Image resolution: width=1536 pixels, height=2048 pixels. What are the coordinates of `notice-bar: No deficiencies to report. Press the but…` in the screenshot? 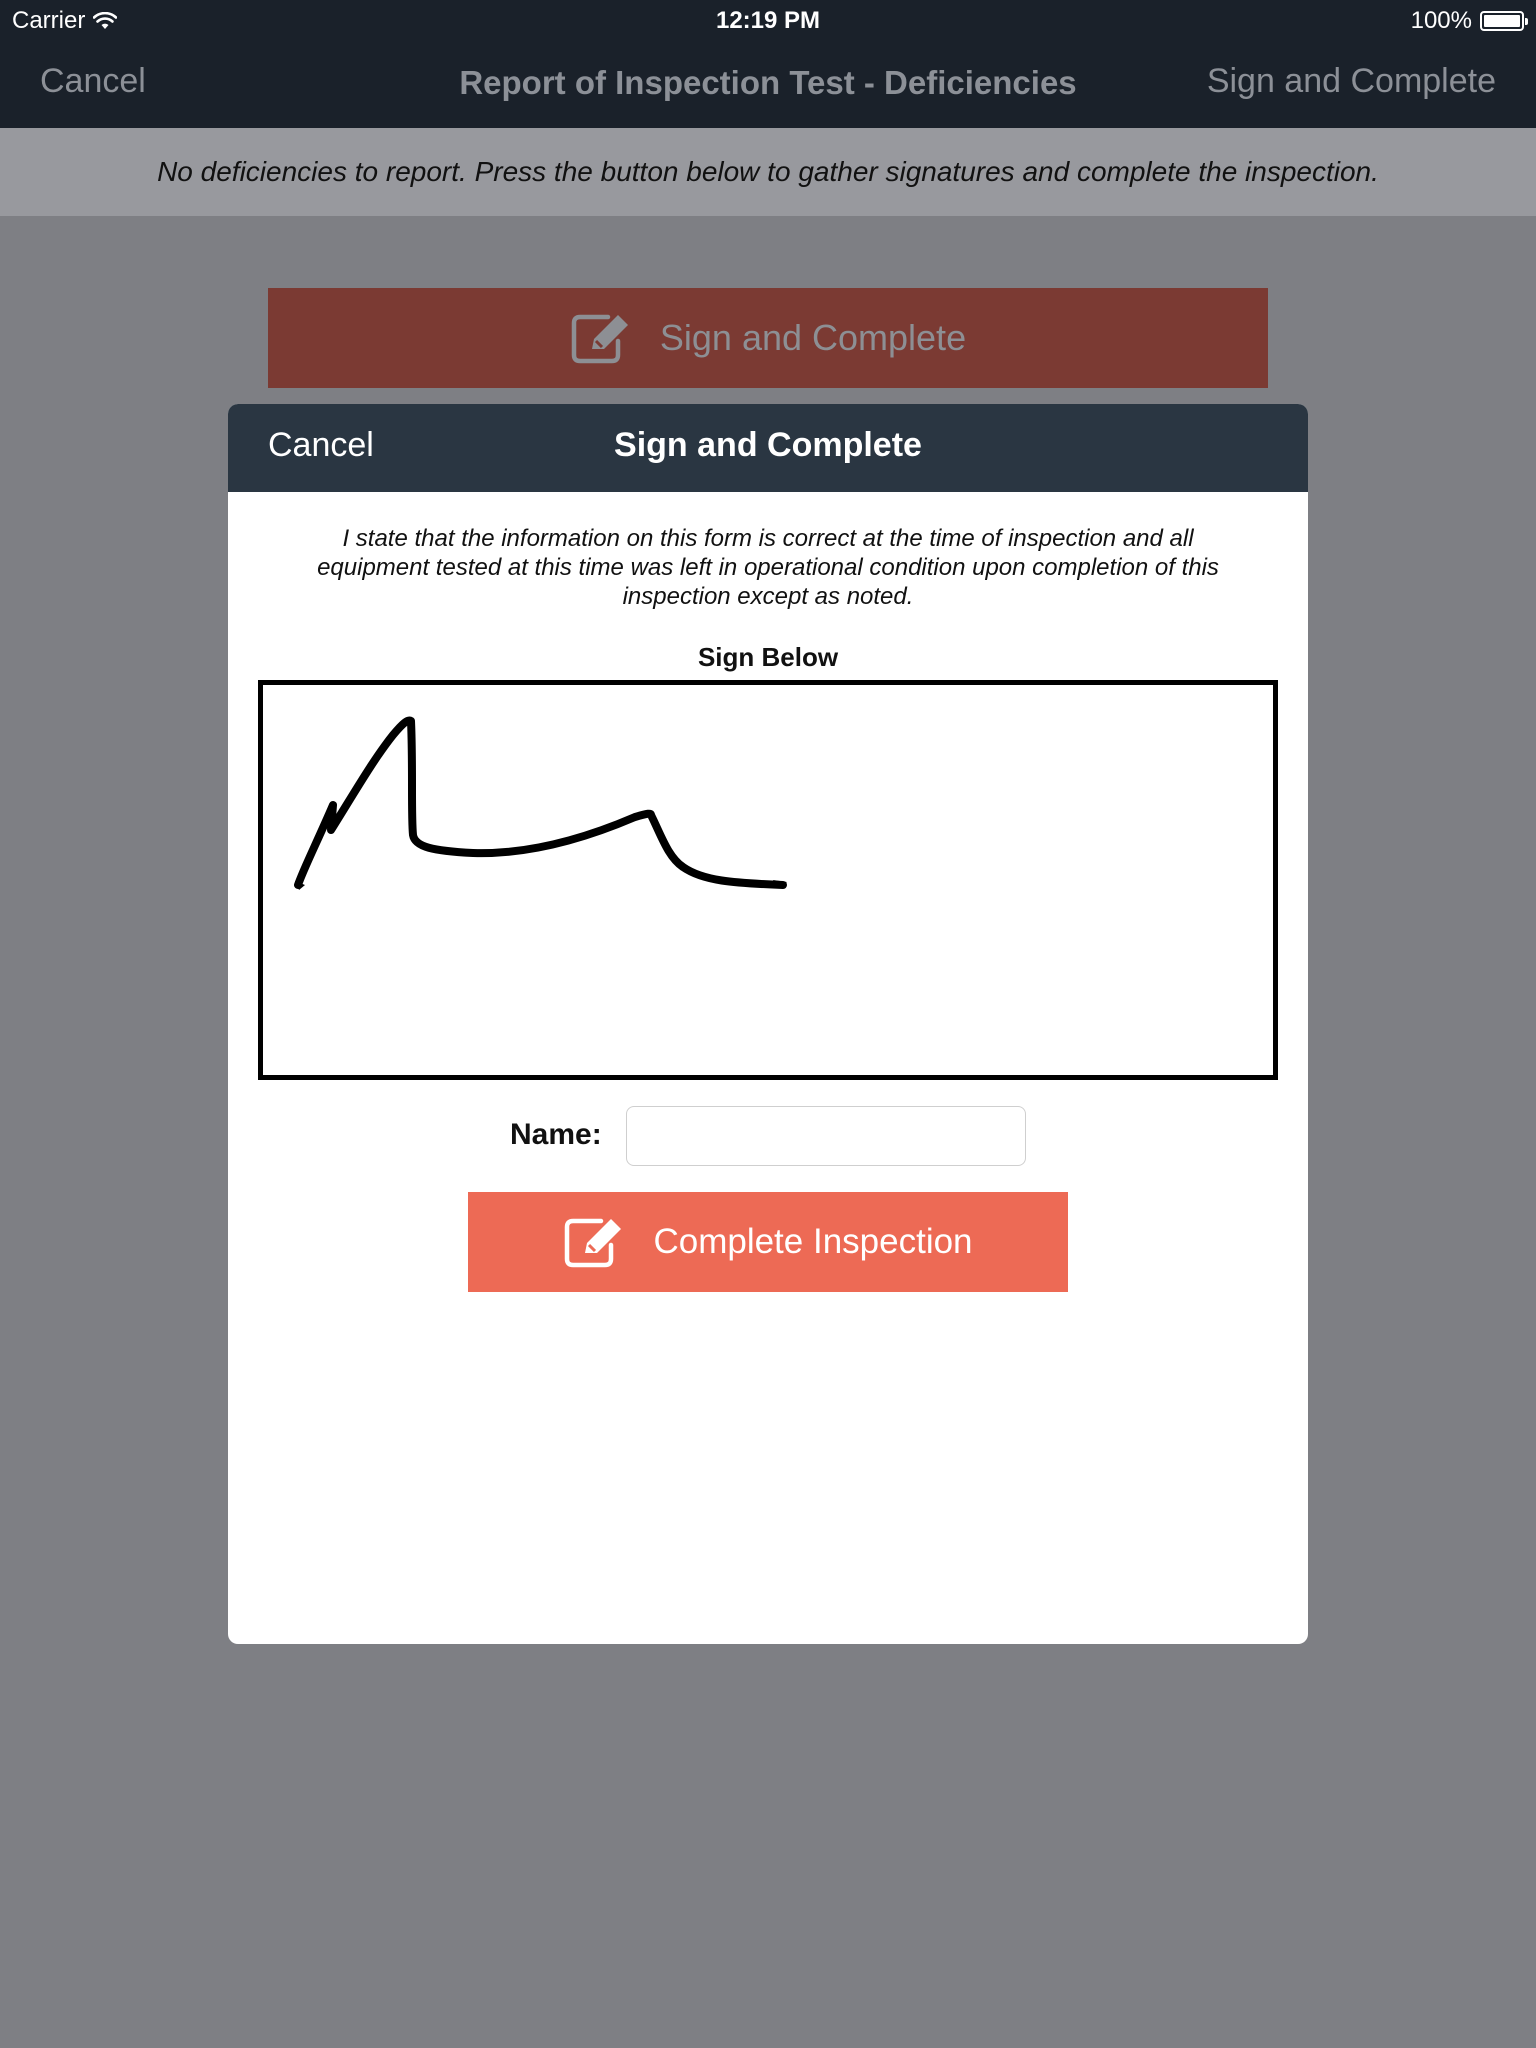 It's located at (768, 172).